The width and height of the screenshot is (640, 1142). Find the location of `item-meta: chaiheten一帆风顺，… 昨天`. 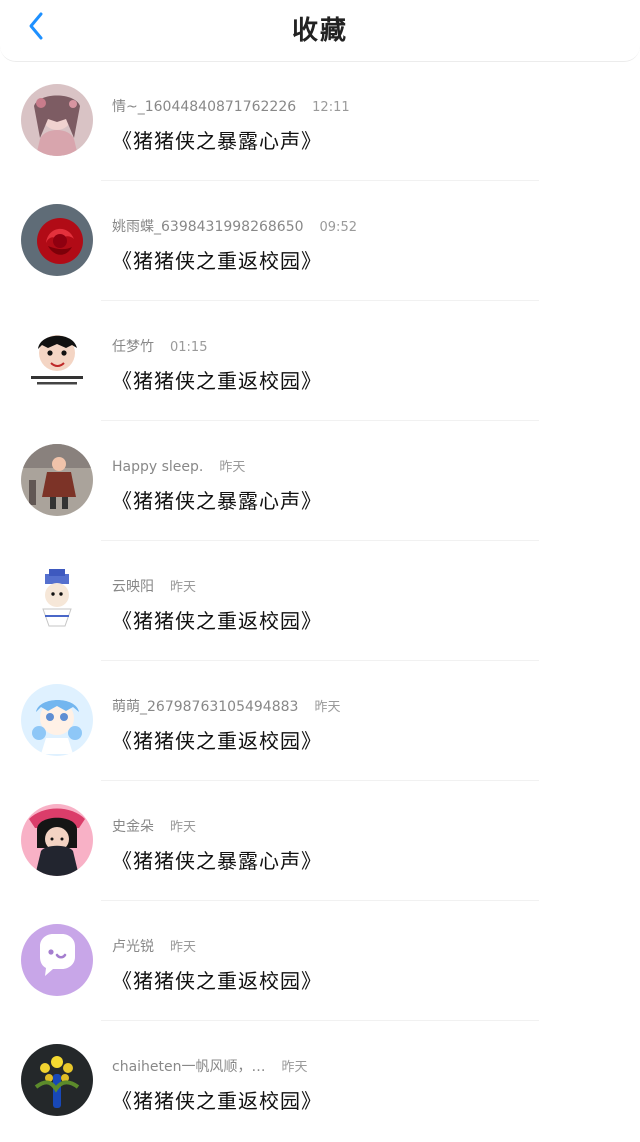

item-meta: chaiheten一帆风顺，… 昨天 is located at coordinates (210, 1066).